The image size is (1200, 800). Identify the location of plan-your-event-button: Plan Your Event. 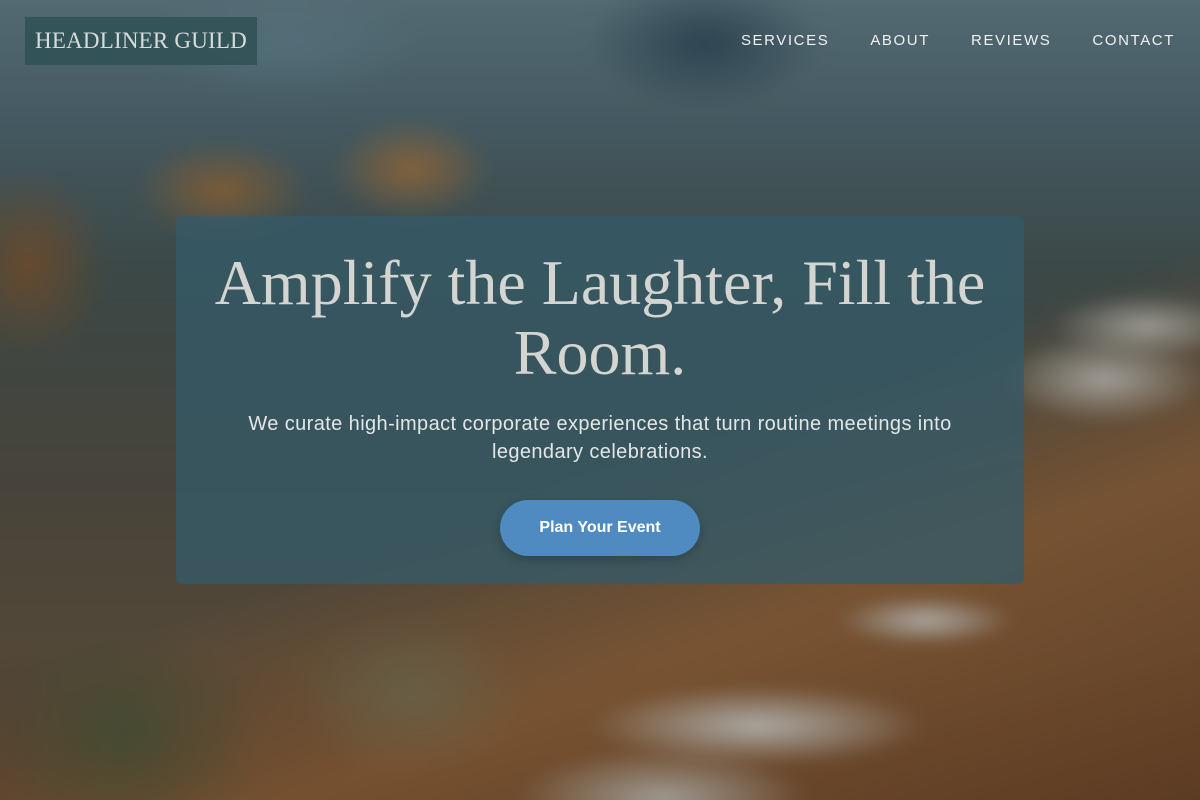
(600, 528).